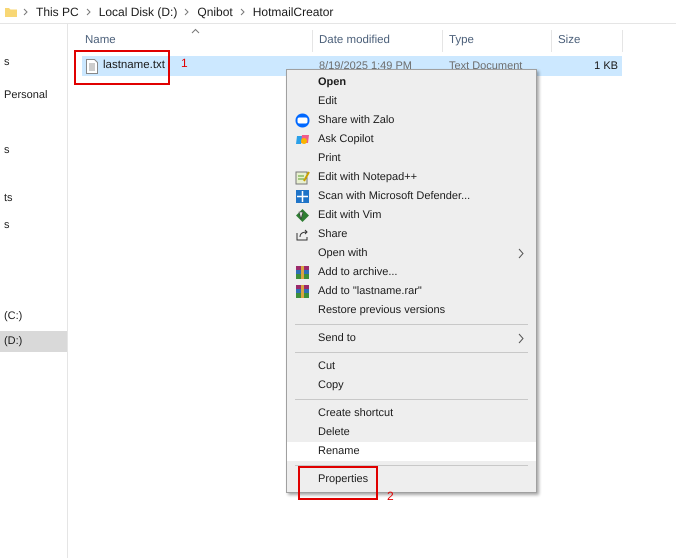 This screenshot has height=558, width=676. Describe the element at coordinates (293, 11) in the screenshot. I see `breadcrumb-item: HotmailCreator` at that location.